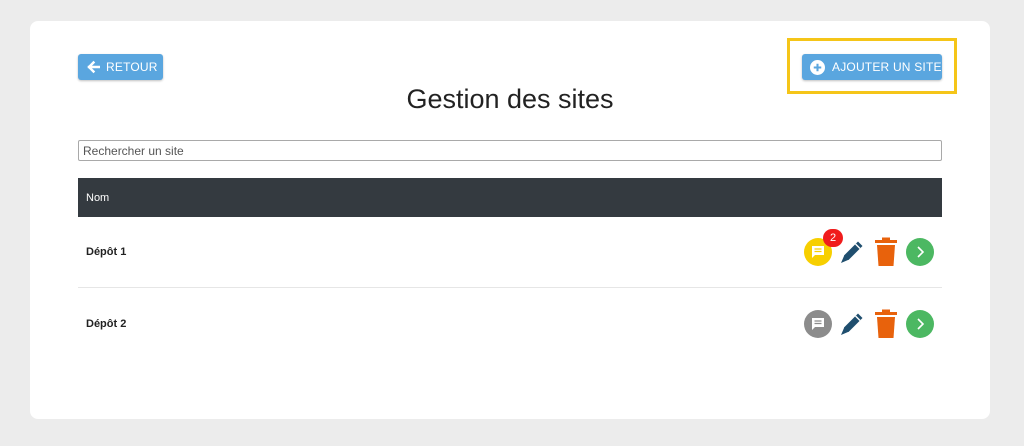  Describe the element at coordinates (106, 252) in the screenshot. I see `site-name: Dépôt 1` at that location.